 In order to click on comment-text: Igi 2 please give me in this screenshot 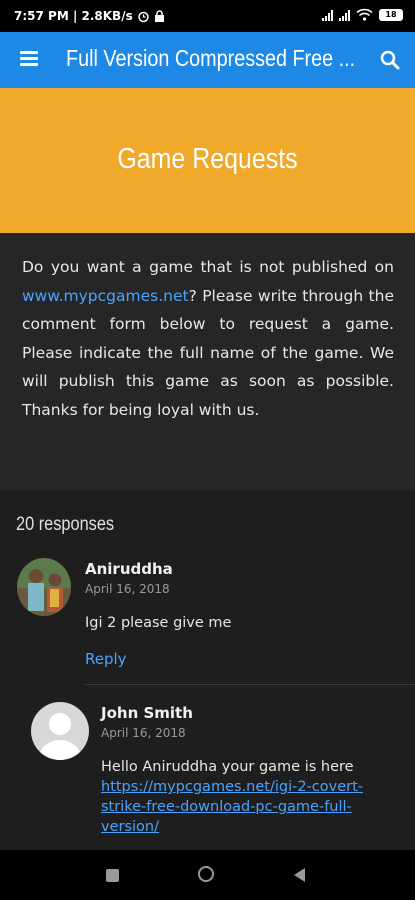, I will do `click(158, 623)`.